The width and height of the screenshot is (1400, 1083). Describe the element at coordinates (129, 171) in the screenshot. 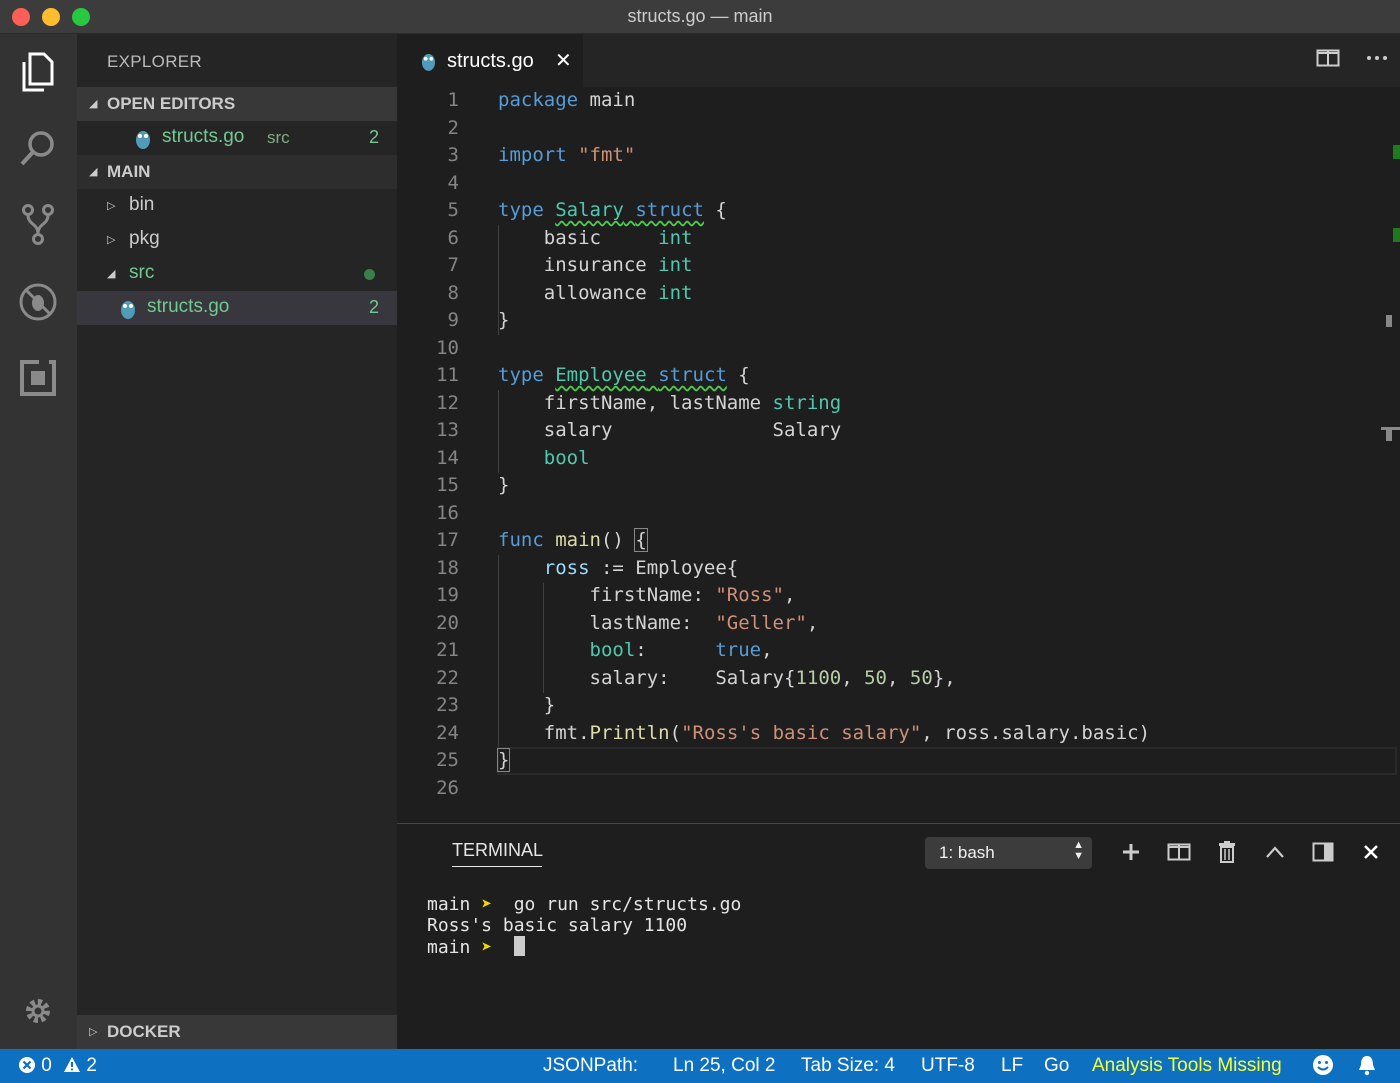

I see `main-folder-label: MAIN` at that location.